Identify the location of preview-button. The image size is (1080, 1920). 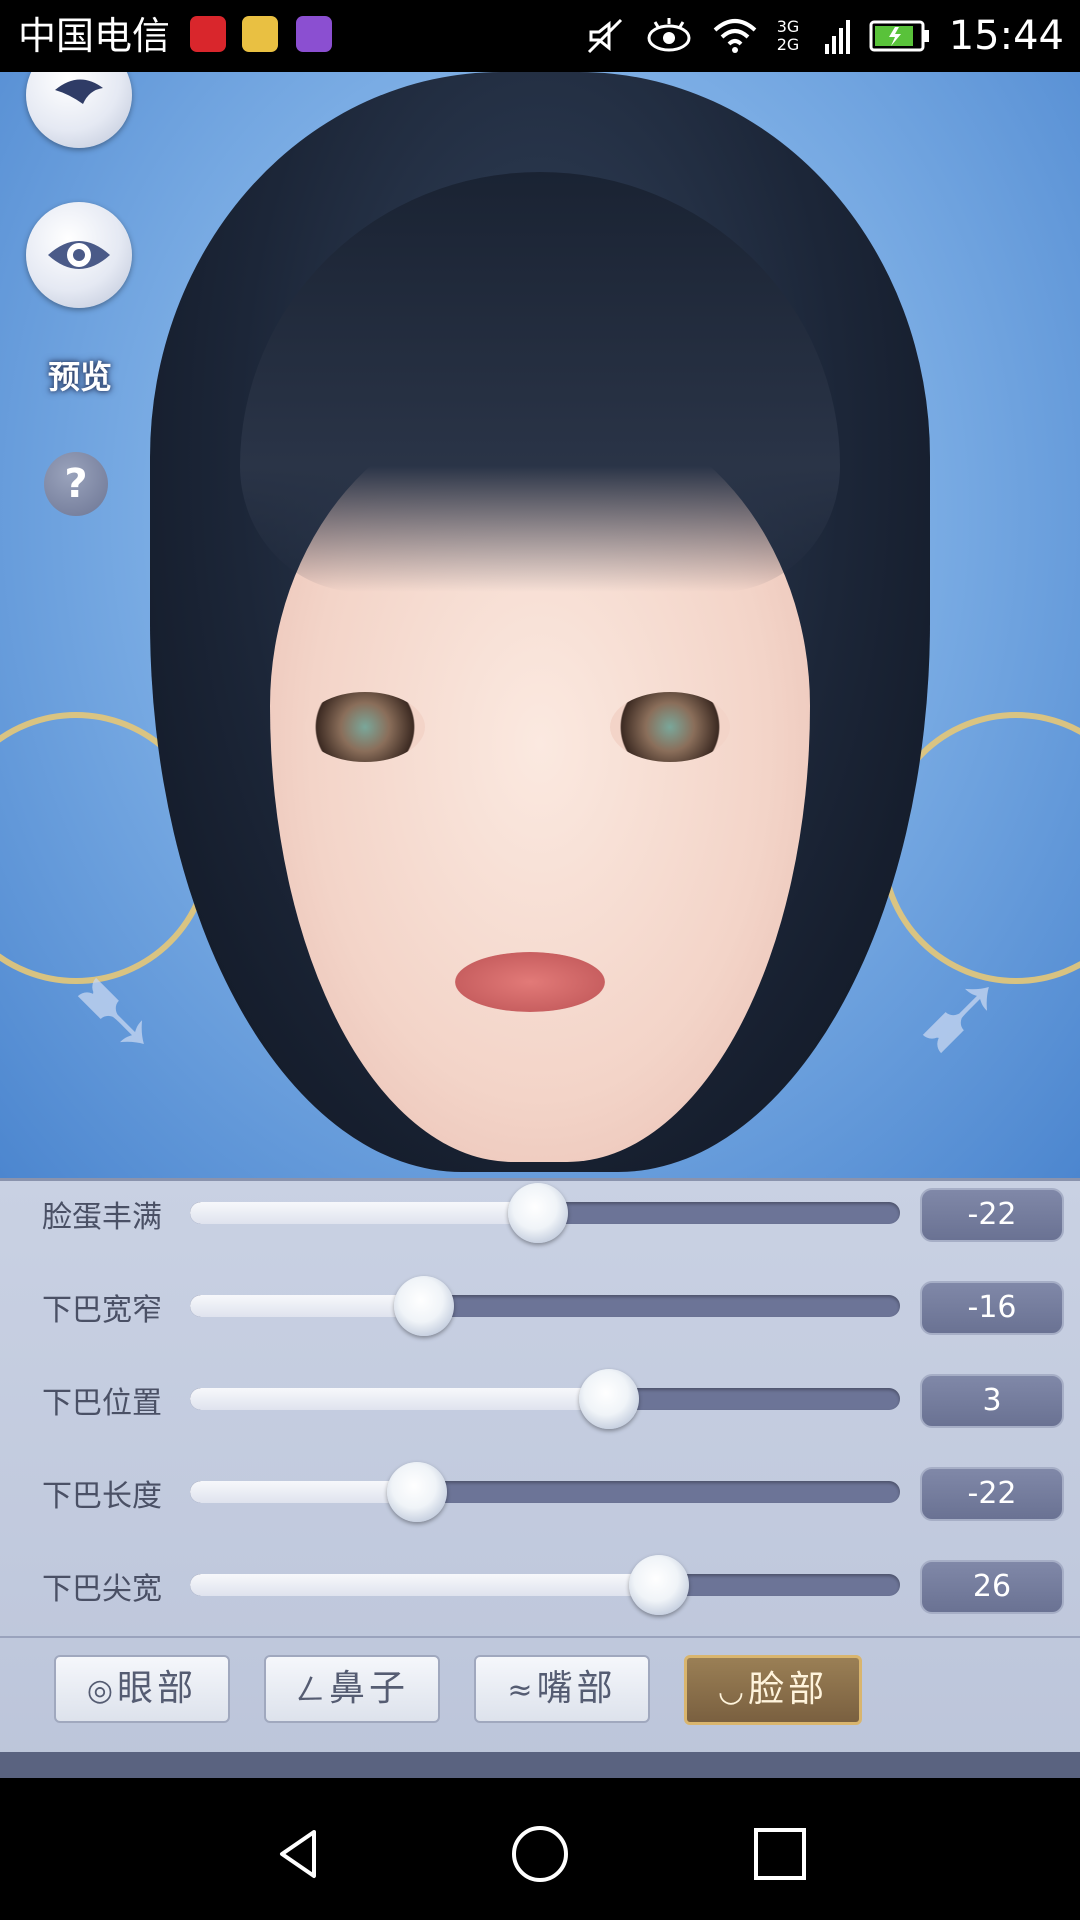
(79, 255).